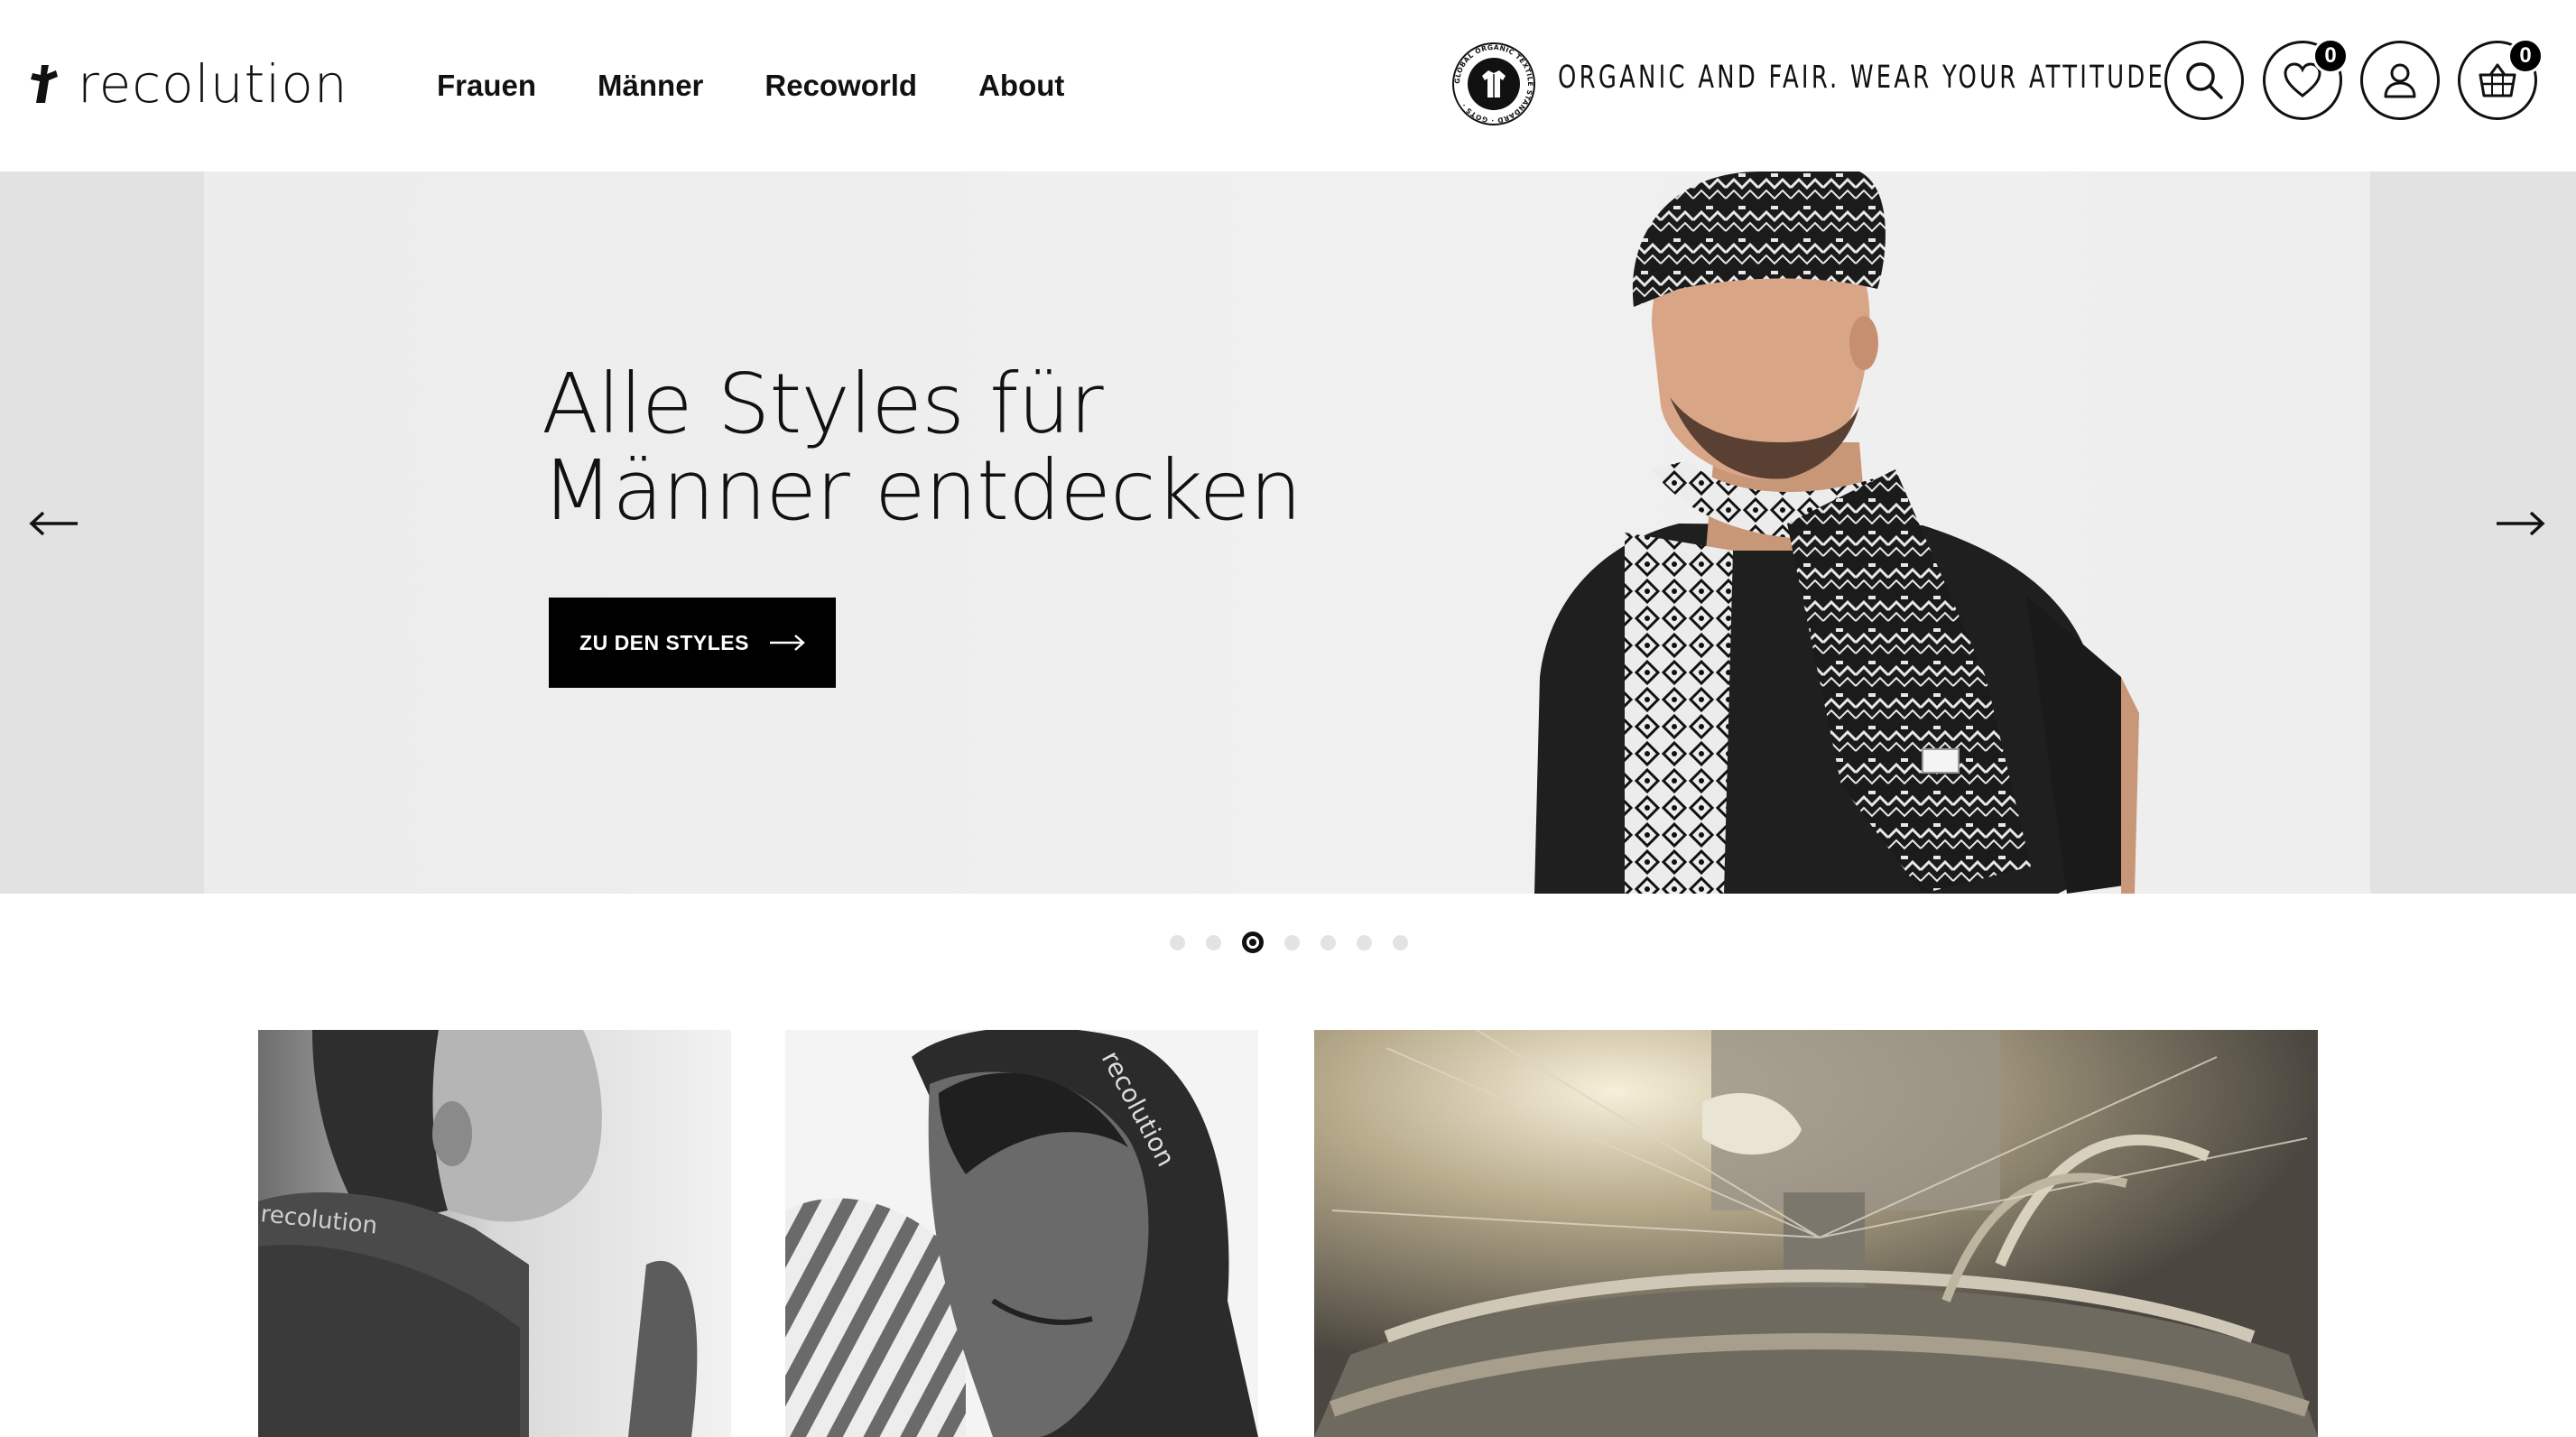 The height and width of the screenshot is (1437, 2576). What do you see at coordinates (1493, 83) in the screenshot?
I see `gots-seal-icon: GLOBAL ORGANIC TEXTILE STANDARD · GOTS ·` at bounding box center [1493, 83].